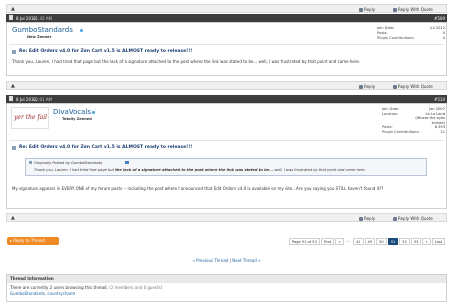 This screenshot has height=302, width=453. Describe the element at coordinates (226, 217) in the screenshot. I see `post-controls-bottom: ▲ Reply Reply With Quote` at that location.